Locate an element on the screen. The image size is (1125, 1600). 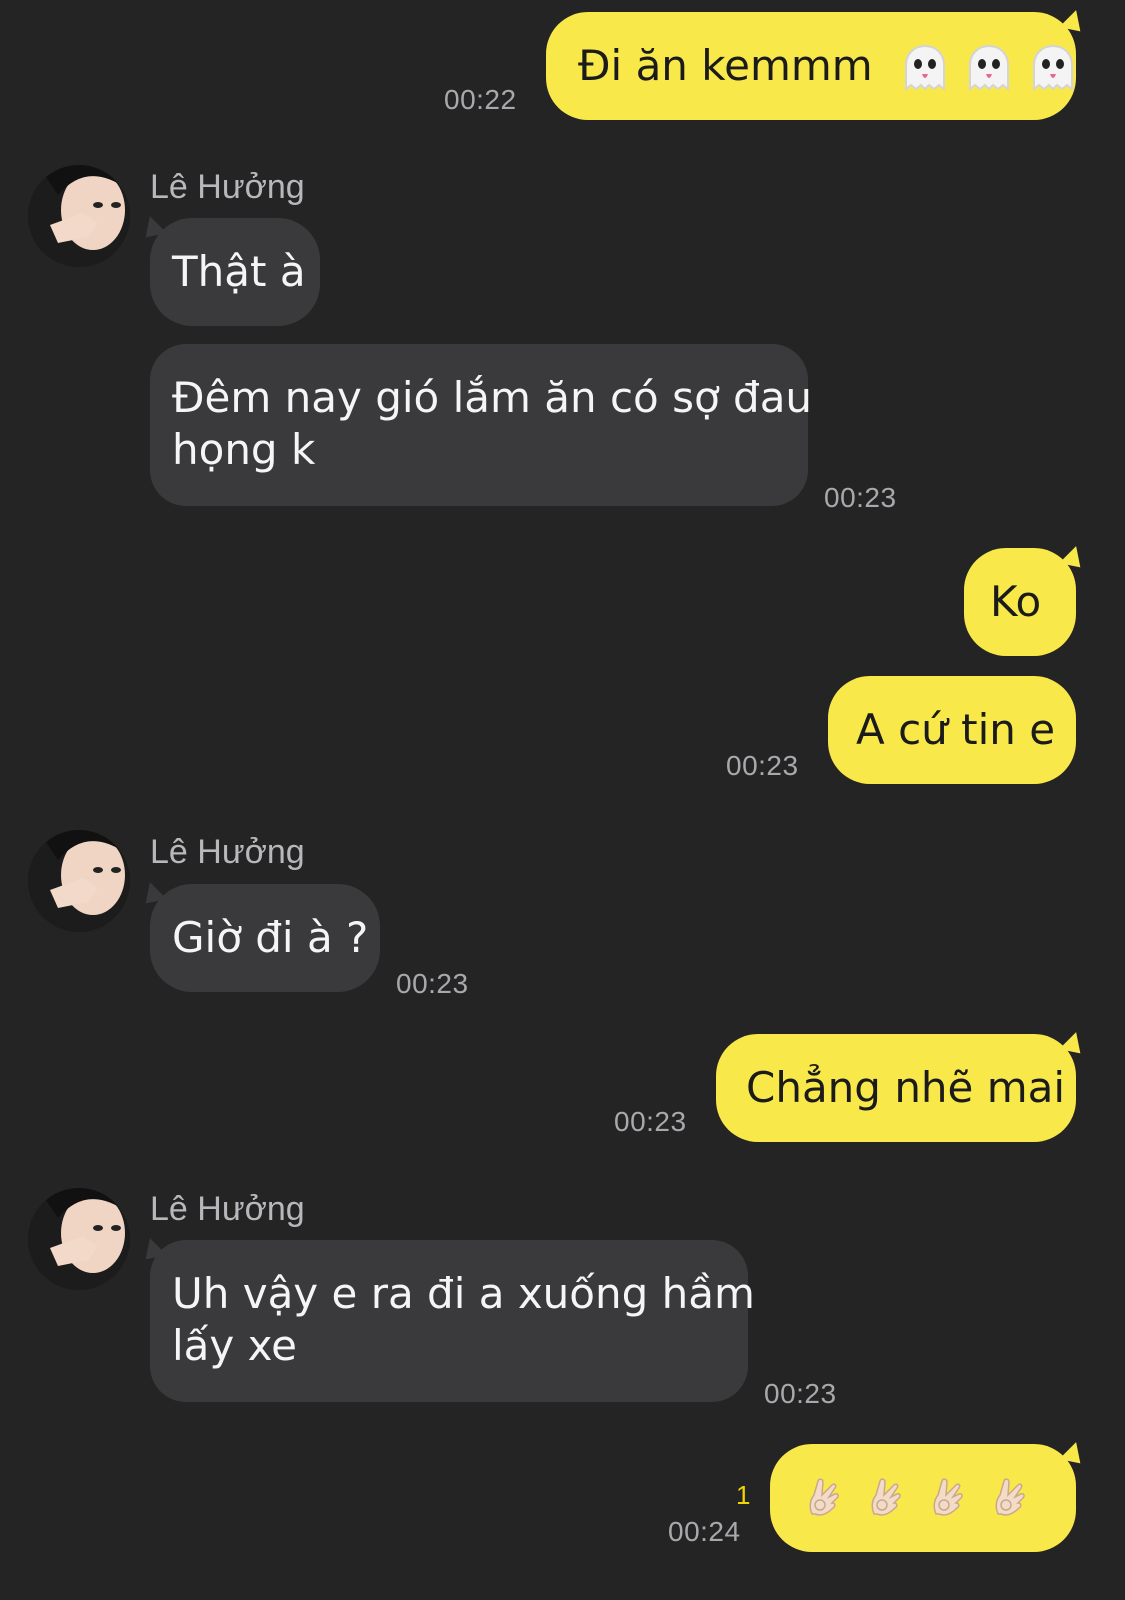
their-message-bubble: Đêm nay gió lắm ăn có sợ đau họng k is located at coordinates (481, 425).